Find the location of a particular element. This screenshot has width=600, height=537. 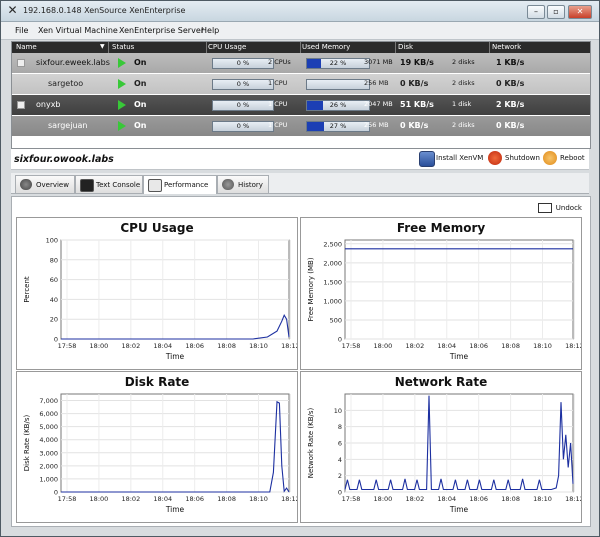

x-tick-label: 18:06 is located at coordinates (194, 346).